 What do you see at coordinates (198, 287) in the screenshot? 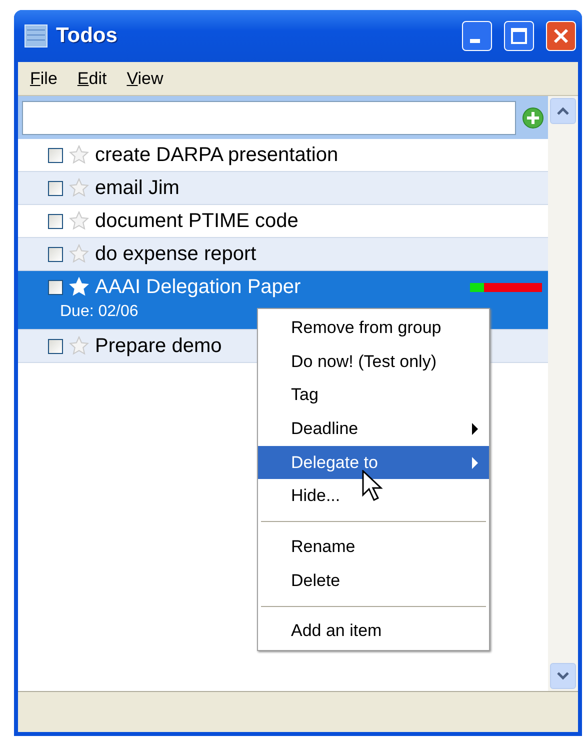
I see `todo-title: AAAI Delegation Paper` at bounding box center [198, 287].